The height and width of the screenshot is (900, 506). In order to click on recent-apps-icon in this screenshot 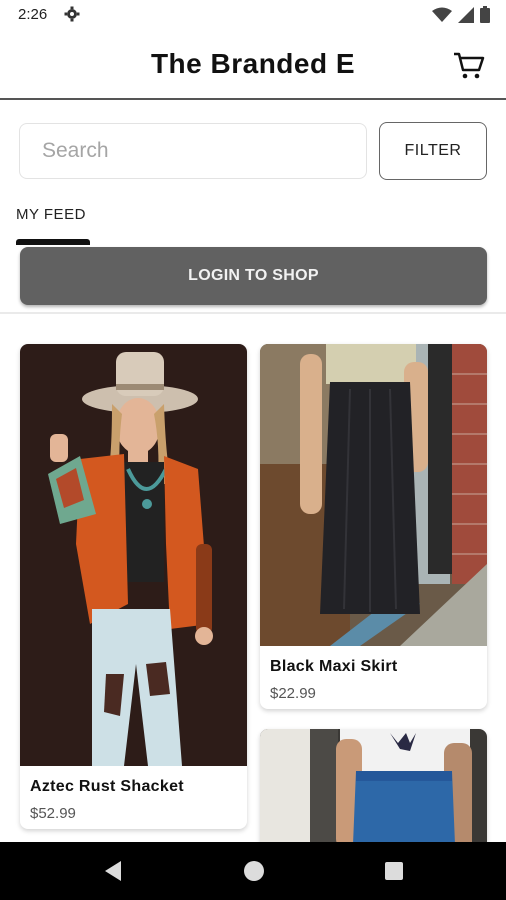, I will do `click(394, 871)`.